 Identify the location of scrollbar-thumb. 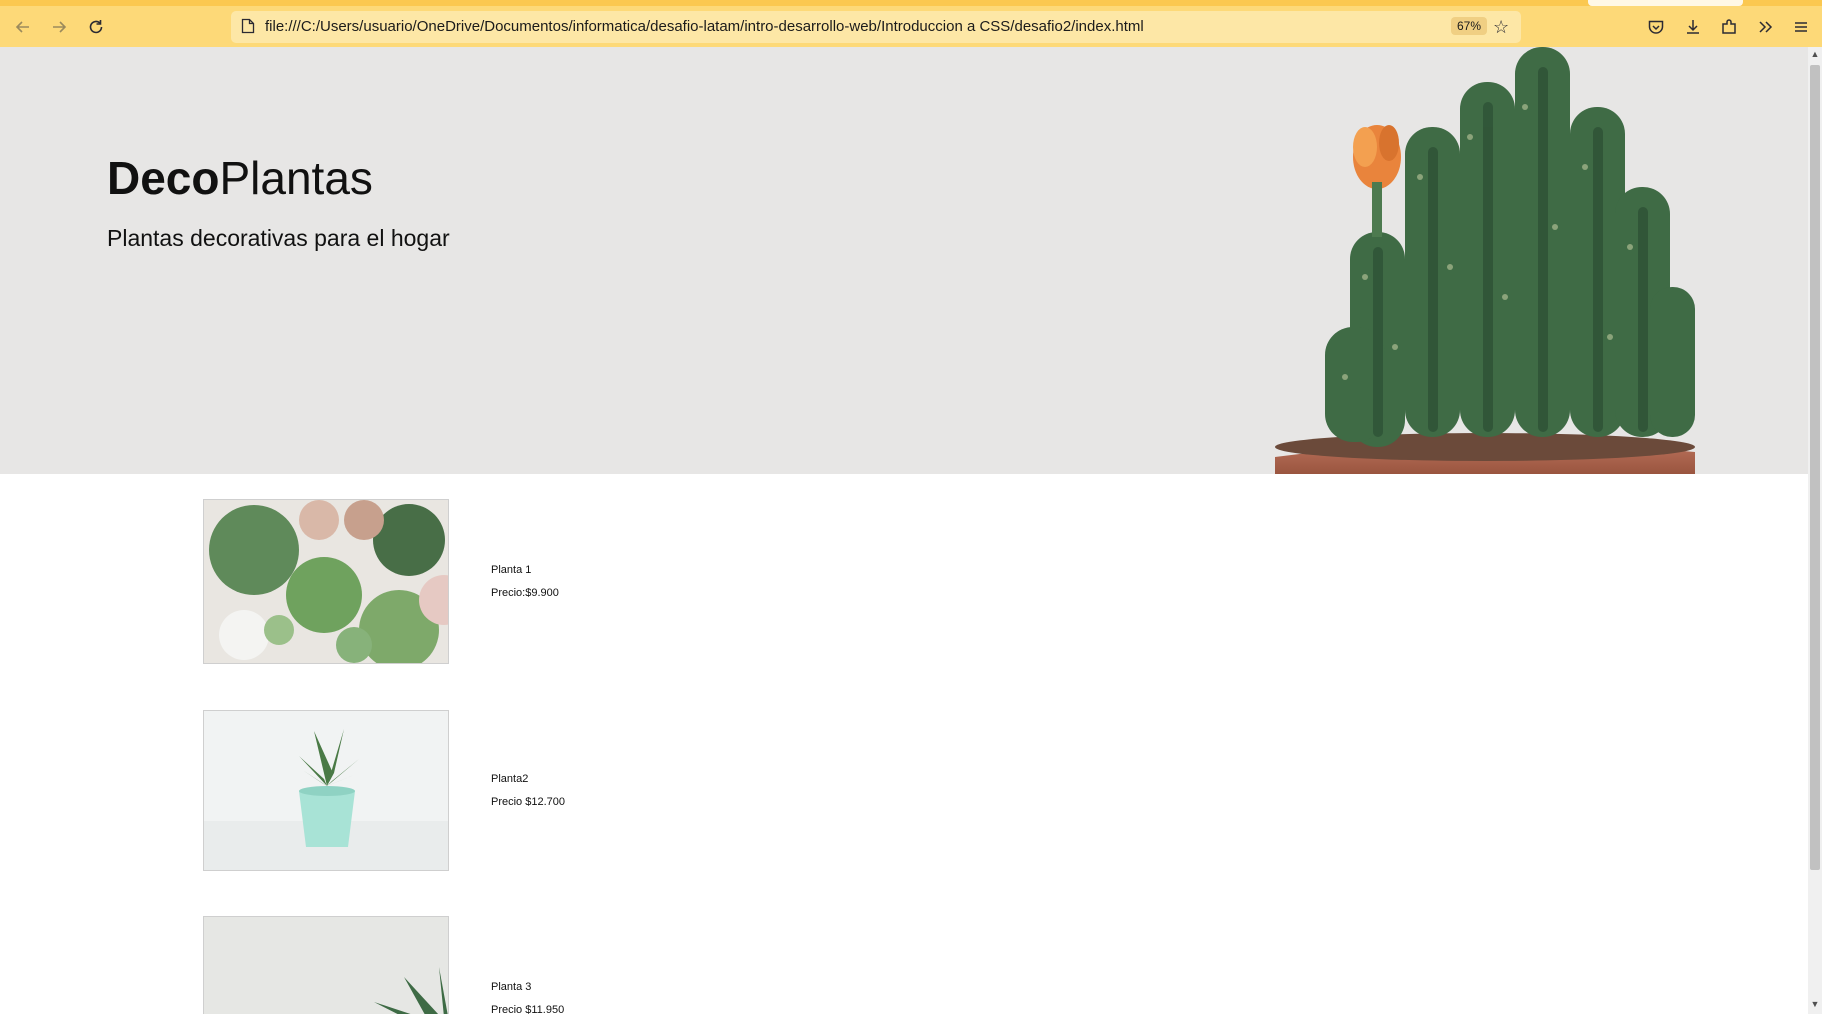
(1815, 467).